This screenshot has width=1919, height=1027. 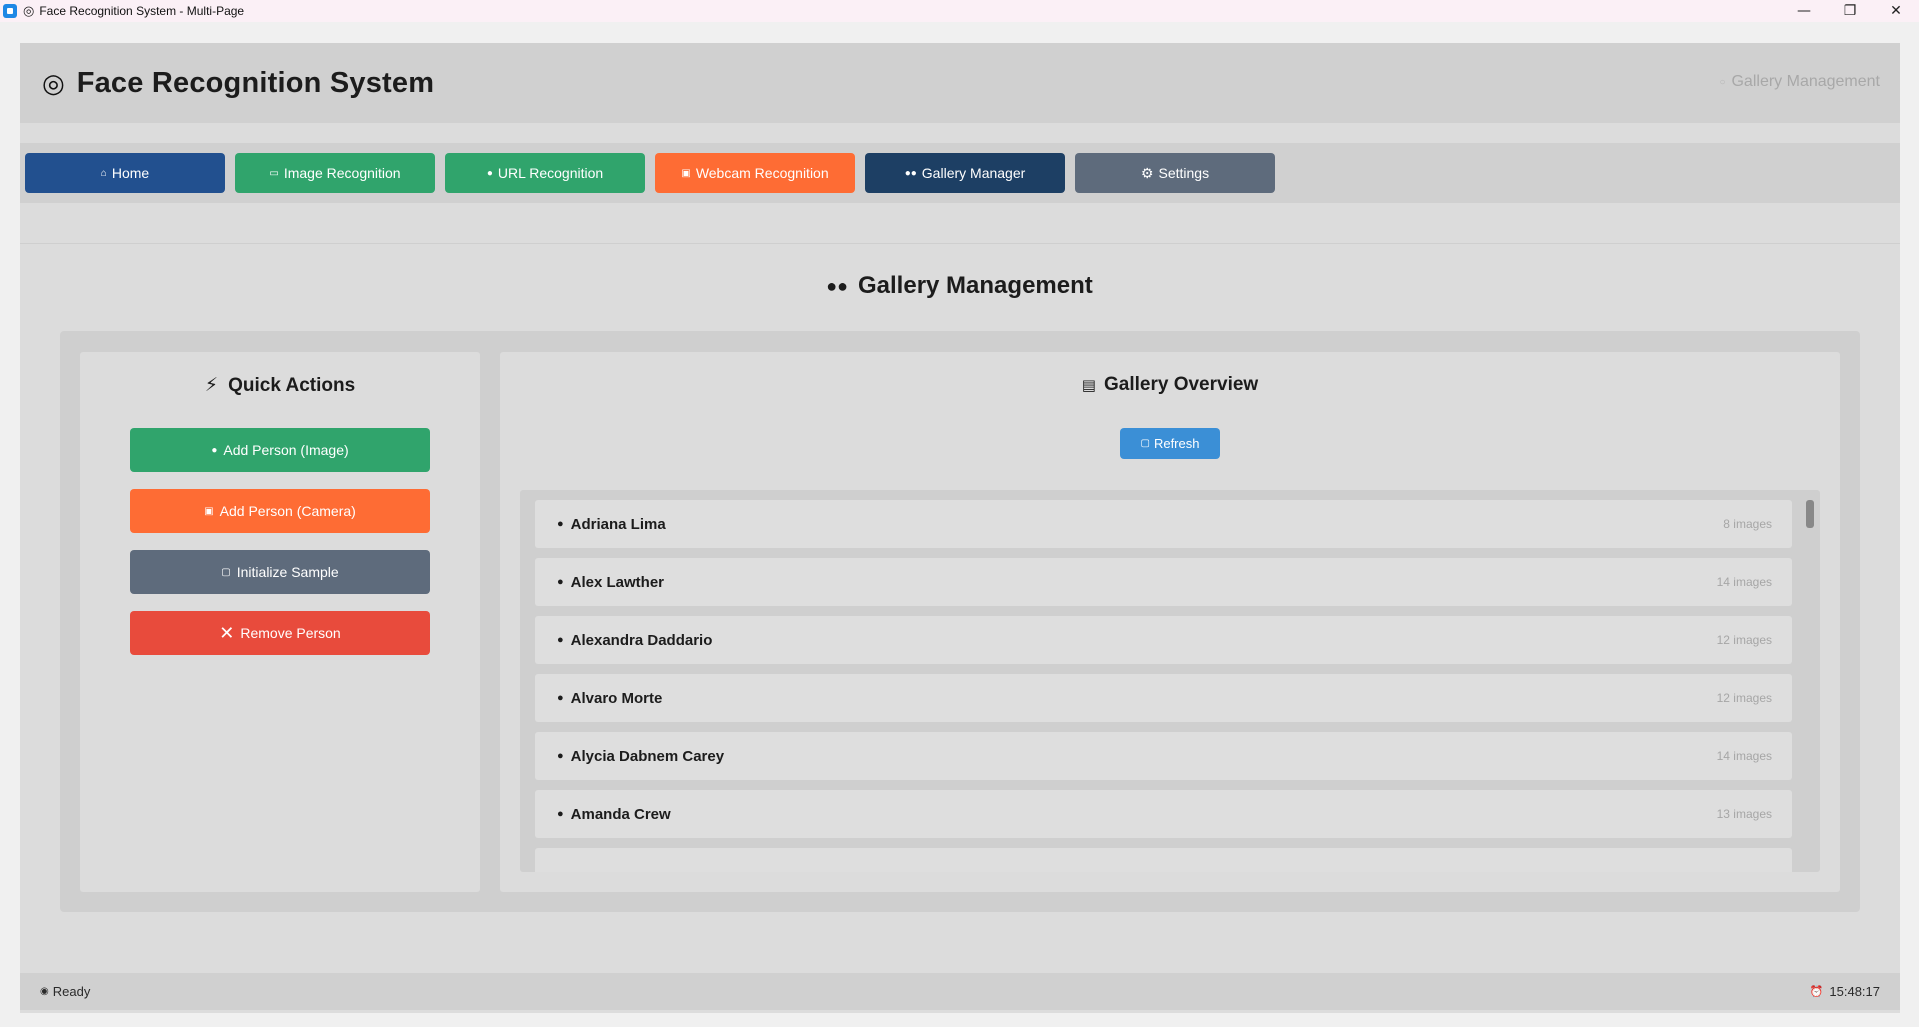 I want to click on minimize-button: —, so click(x=1804, y=11).